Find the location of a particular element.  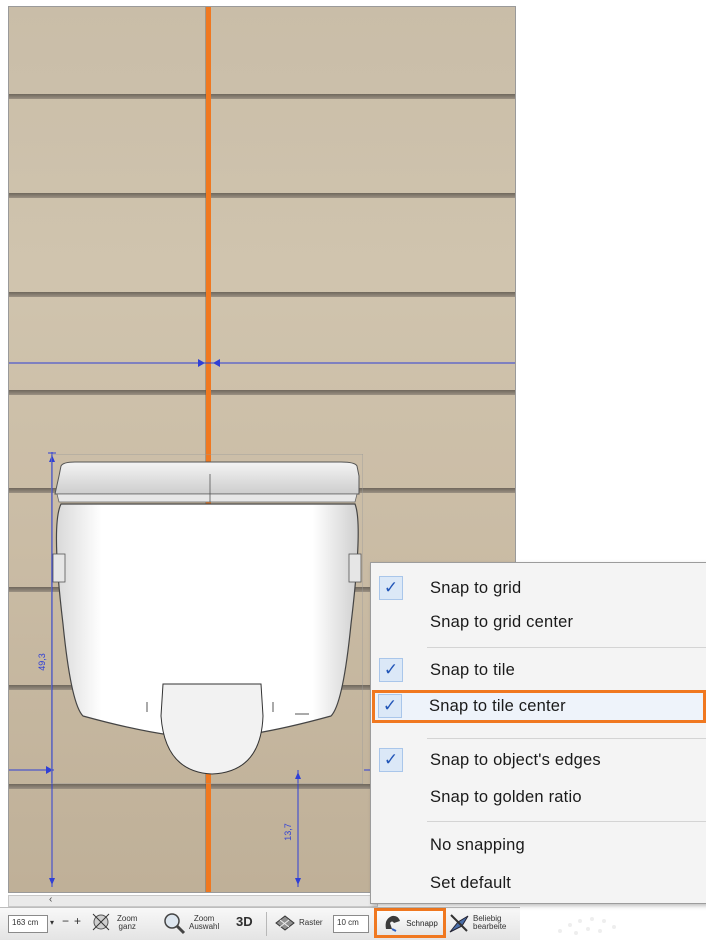

snap-button: Schnapp is located at coordinates (410, 923).